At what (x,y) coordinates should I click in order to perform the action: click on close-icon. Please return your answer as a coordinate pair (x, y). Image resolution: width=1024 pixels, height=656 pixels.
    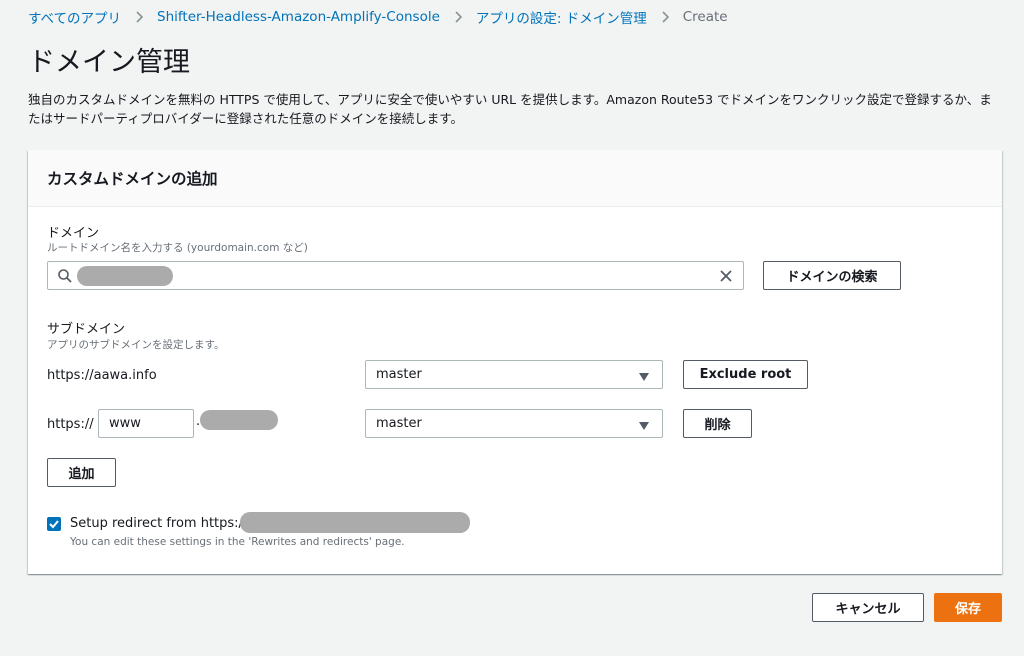
    Looking at the image, I should click on (726, 276).